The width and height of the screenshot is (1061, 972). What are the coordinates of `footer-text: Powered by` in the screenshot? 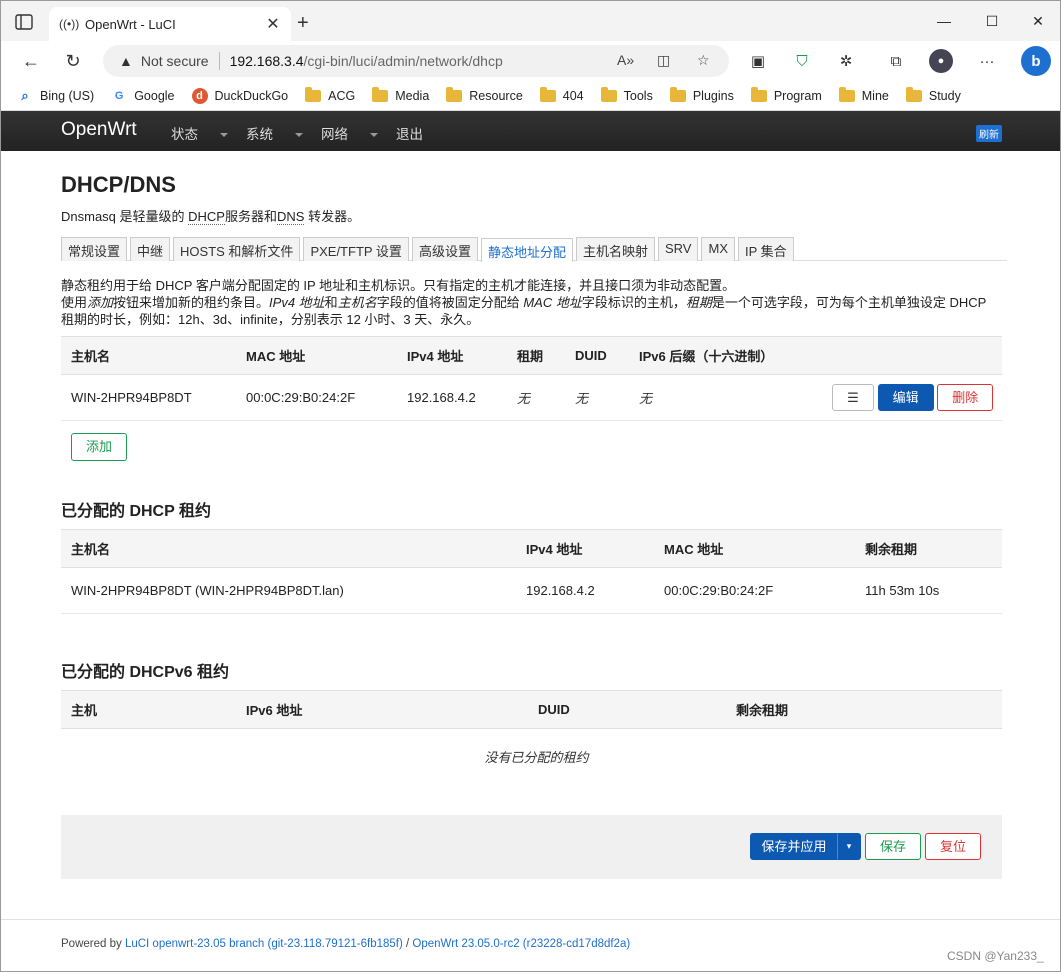 It's located at (93, 944).